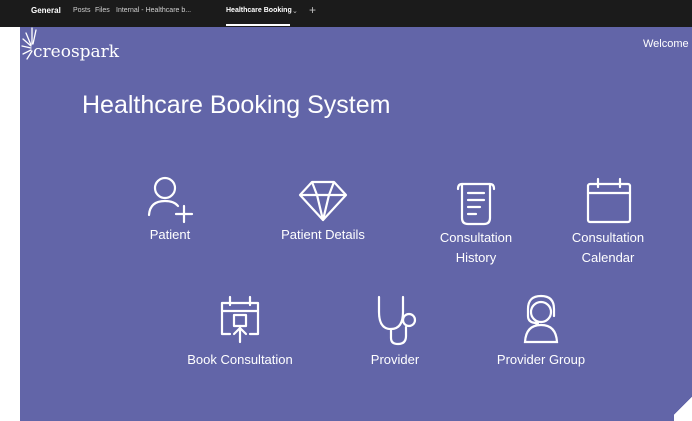 This screenshot has width=692, height=421. What do you see at coordinates (102, 10) in the screenshot?
I see `tab-files: Files` at bounding box center [102, 10].